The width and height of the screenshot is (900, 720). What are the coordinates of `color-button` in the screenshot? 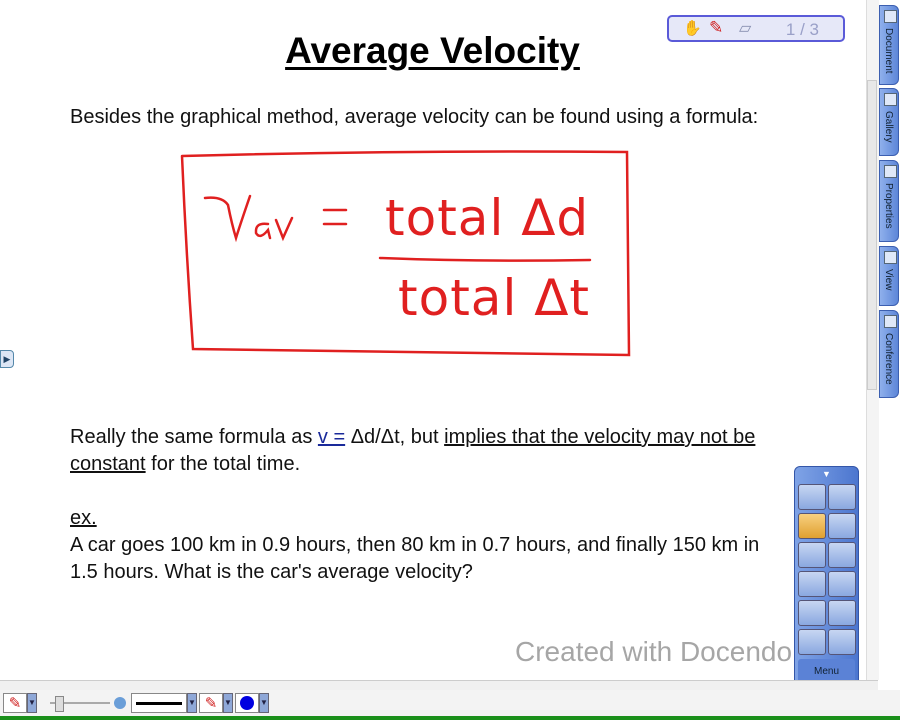 It's located at (247, 703).